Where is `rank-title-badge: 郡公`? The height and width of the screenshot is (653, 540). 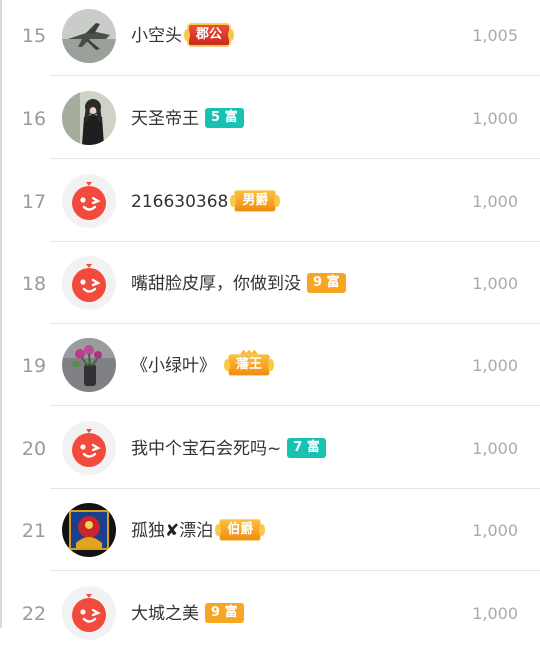
rank-title-badge: 郡公 is located at coordinates (209, 34).